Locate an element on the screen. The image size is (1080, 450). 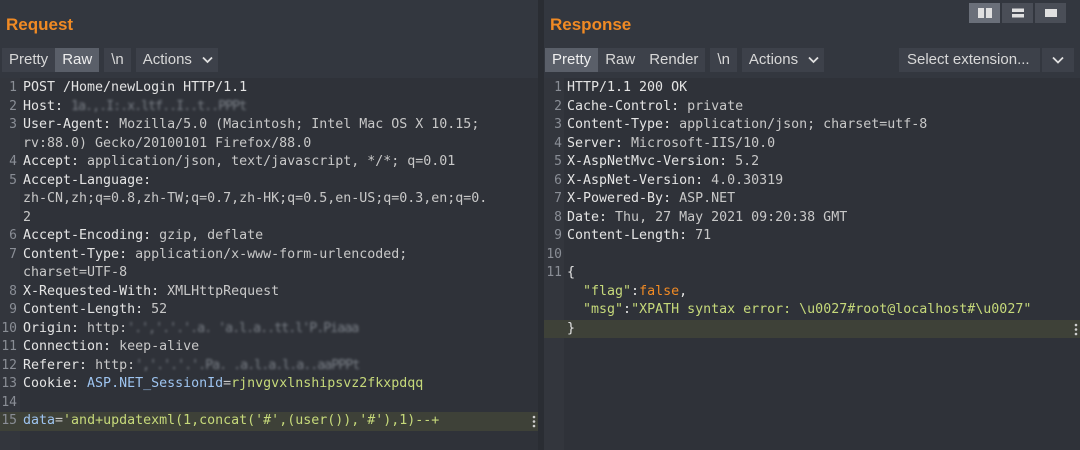
code-line: rv:88.0) Gecko/20100101 Firefox/88.0 is located at coordinates (269, 144).